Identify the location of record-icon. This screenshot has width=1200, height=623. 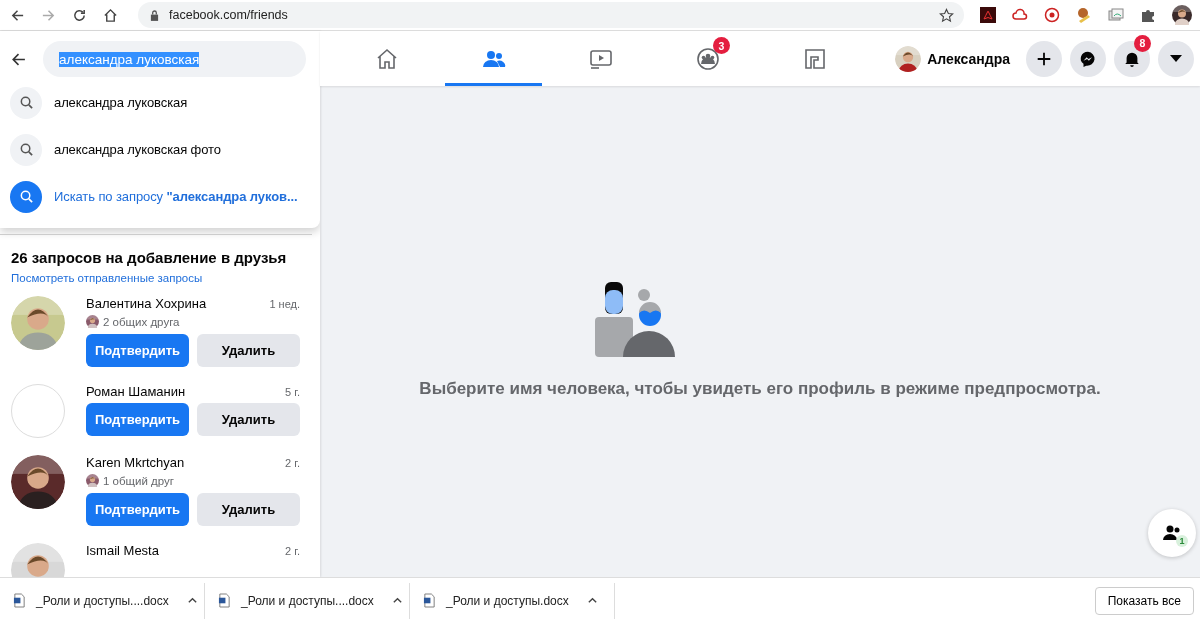
(1052, 15).